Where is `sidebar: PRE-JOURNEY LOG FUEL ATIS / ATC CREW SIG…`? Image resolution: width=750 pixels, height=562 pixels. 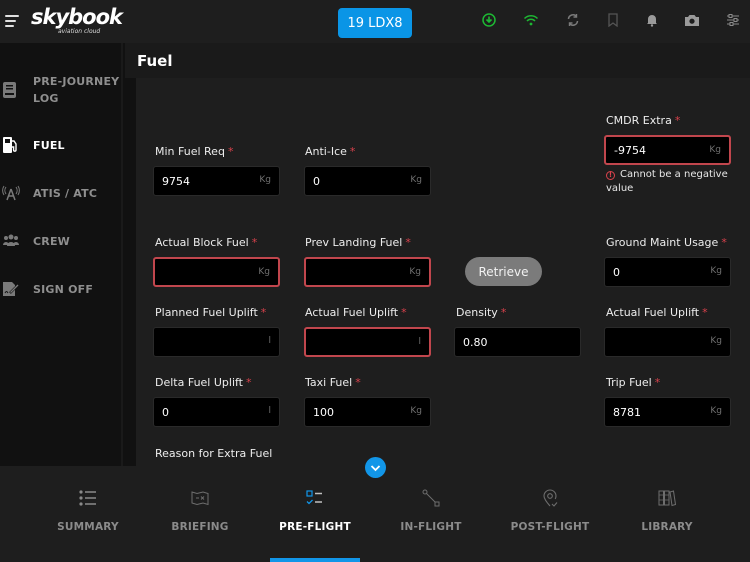
sidebar: PRE-JOURNEY LOG FUEL ATIS / ATC CREW SIG… is located at coordinates (61, 254).